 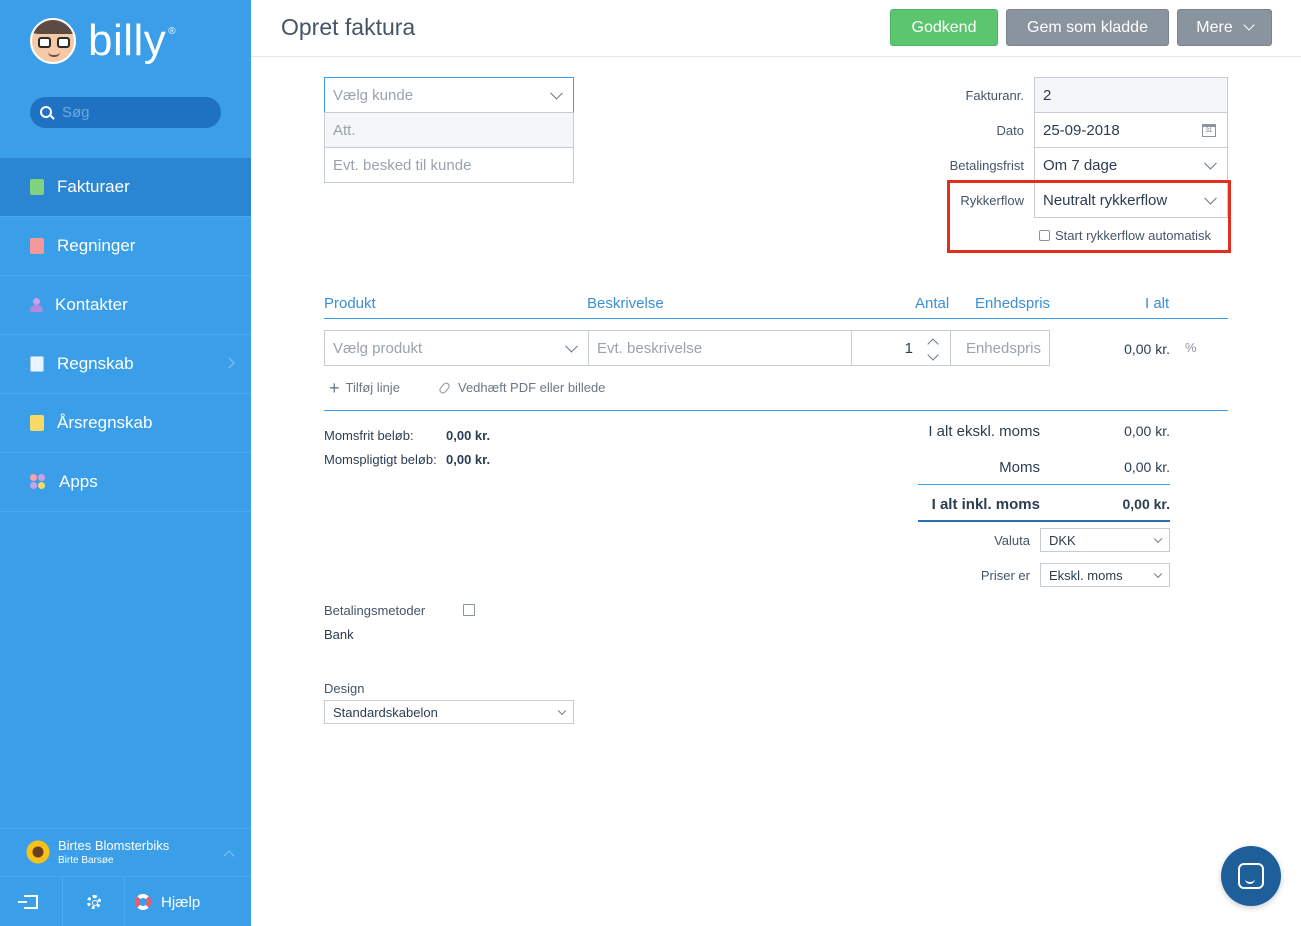 I want to click on sidebar-item-kontakter: Kontakter, so click(x=125, y=305).